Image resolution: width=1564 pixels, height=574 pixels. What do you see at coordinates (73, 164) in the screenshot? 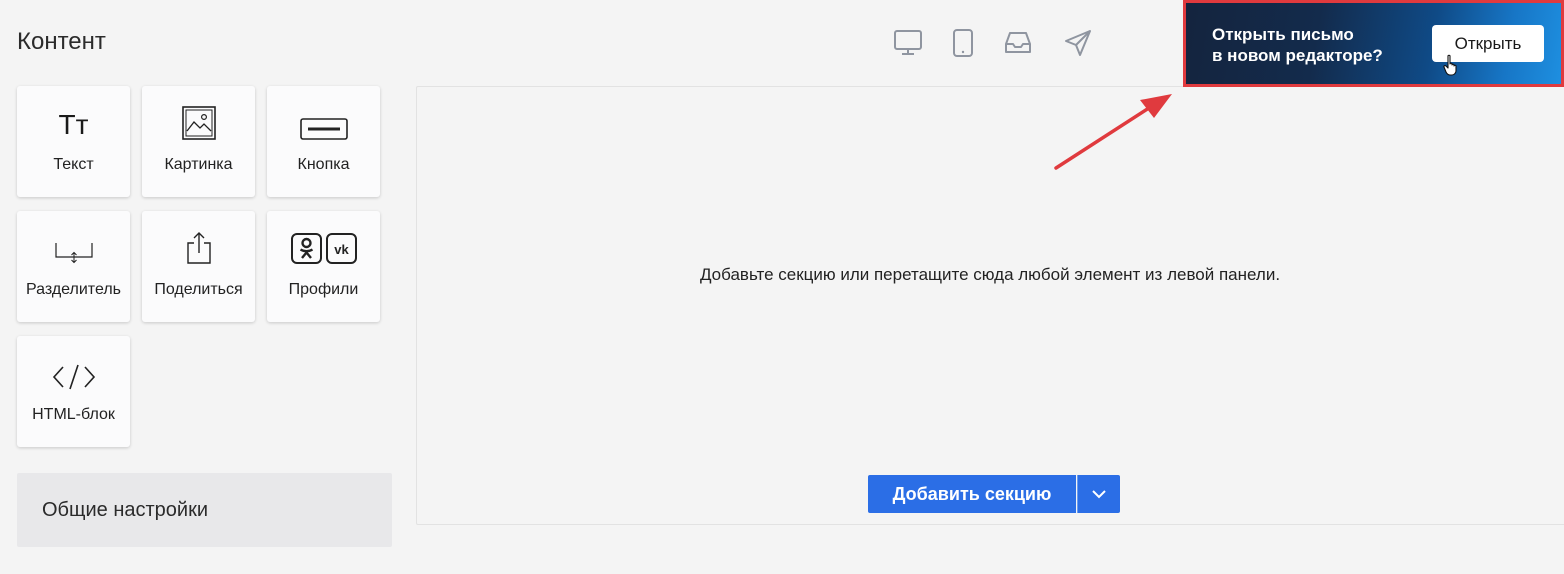
I see `block-label: Текст` at bounding box center [73, 164].